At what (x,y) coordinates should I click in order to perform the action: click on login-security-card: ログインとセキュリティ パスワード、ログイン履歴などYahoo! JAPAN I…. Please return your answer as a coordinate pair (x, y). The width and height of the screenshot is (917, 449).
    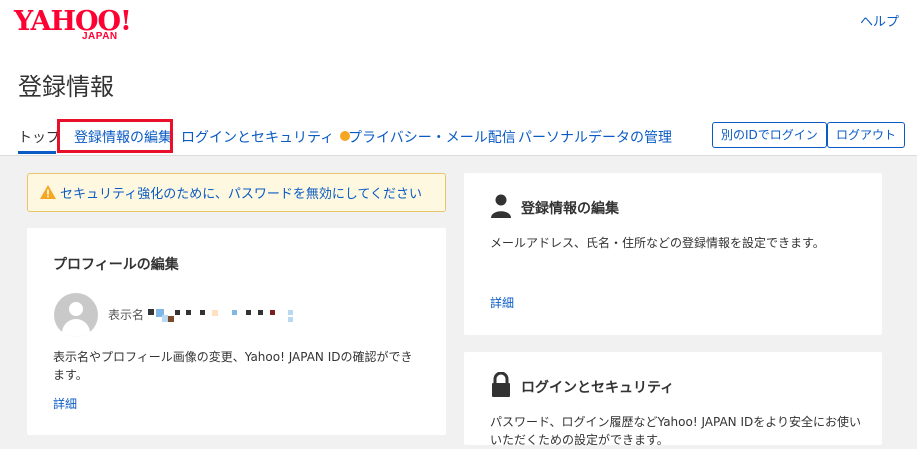
    Looking at the image, I should click on (673, 399).